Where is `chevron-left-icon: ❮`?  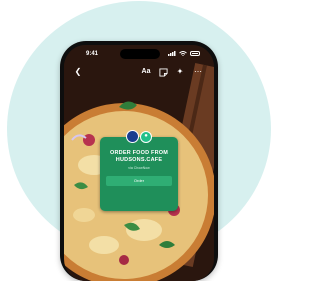
chevron-left-icon: ❮ is located at coordinates (78, 72).